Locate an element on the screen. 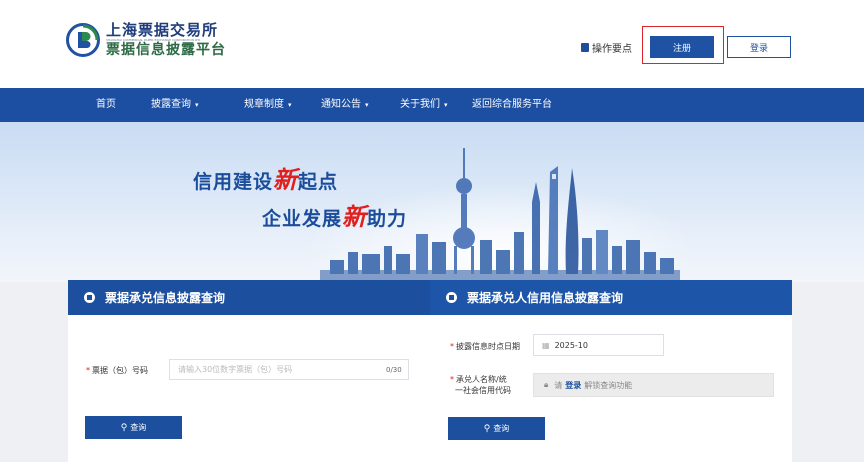  nav-item-home: 首页 is located at coordinates (106, 105).